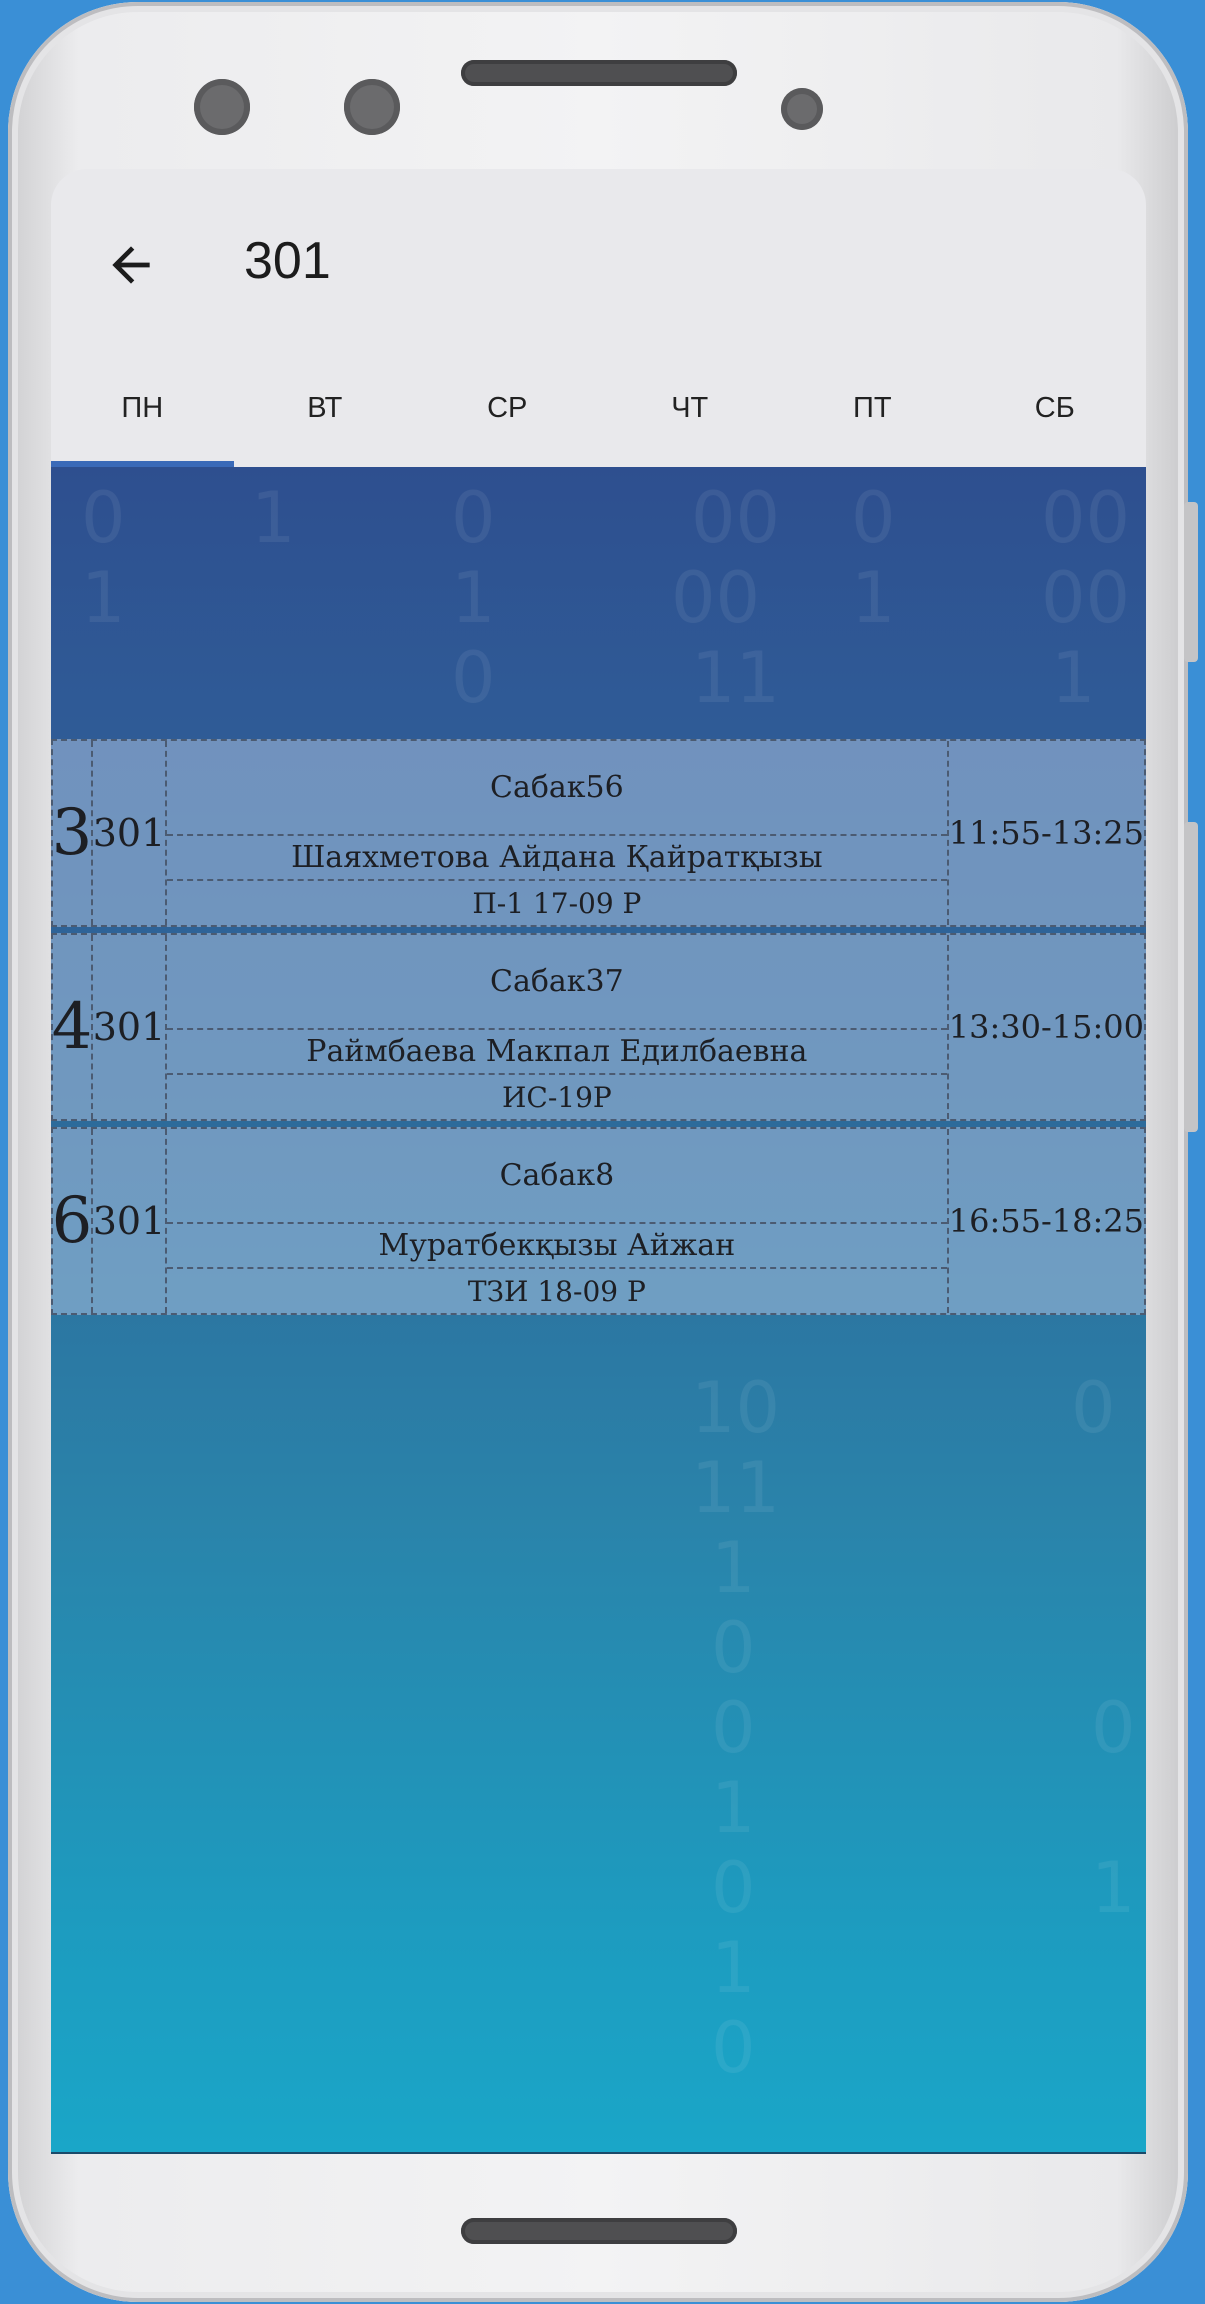 This screenshot has width=1205, height=2304. I want to click on group-name: ИС-19Р, so click(556, 1097).